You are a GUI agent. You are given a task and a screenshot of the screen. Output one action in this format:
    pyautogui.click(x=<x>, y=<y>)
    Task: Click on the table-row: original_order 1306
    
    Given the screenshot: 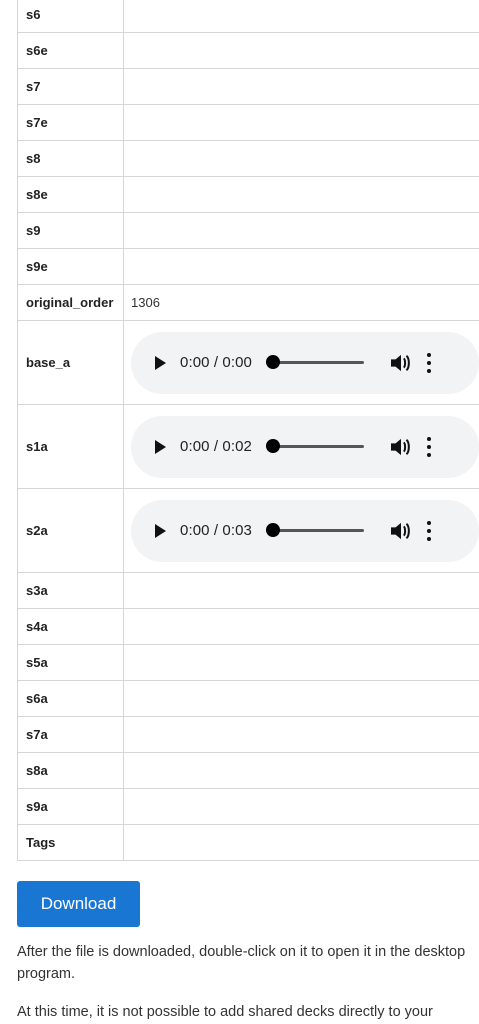 What is the action you would take?
    pyautogui.click(x=248, y=302)
    